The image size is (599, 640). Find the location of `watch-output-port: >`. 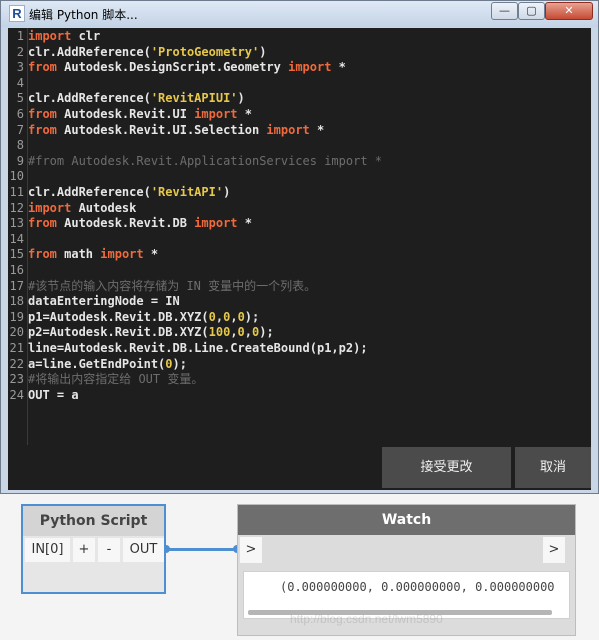

watch-output-port: > is located at coordinates (554, 550).